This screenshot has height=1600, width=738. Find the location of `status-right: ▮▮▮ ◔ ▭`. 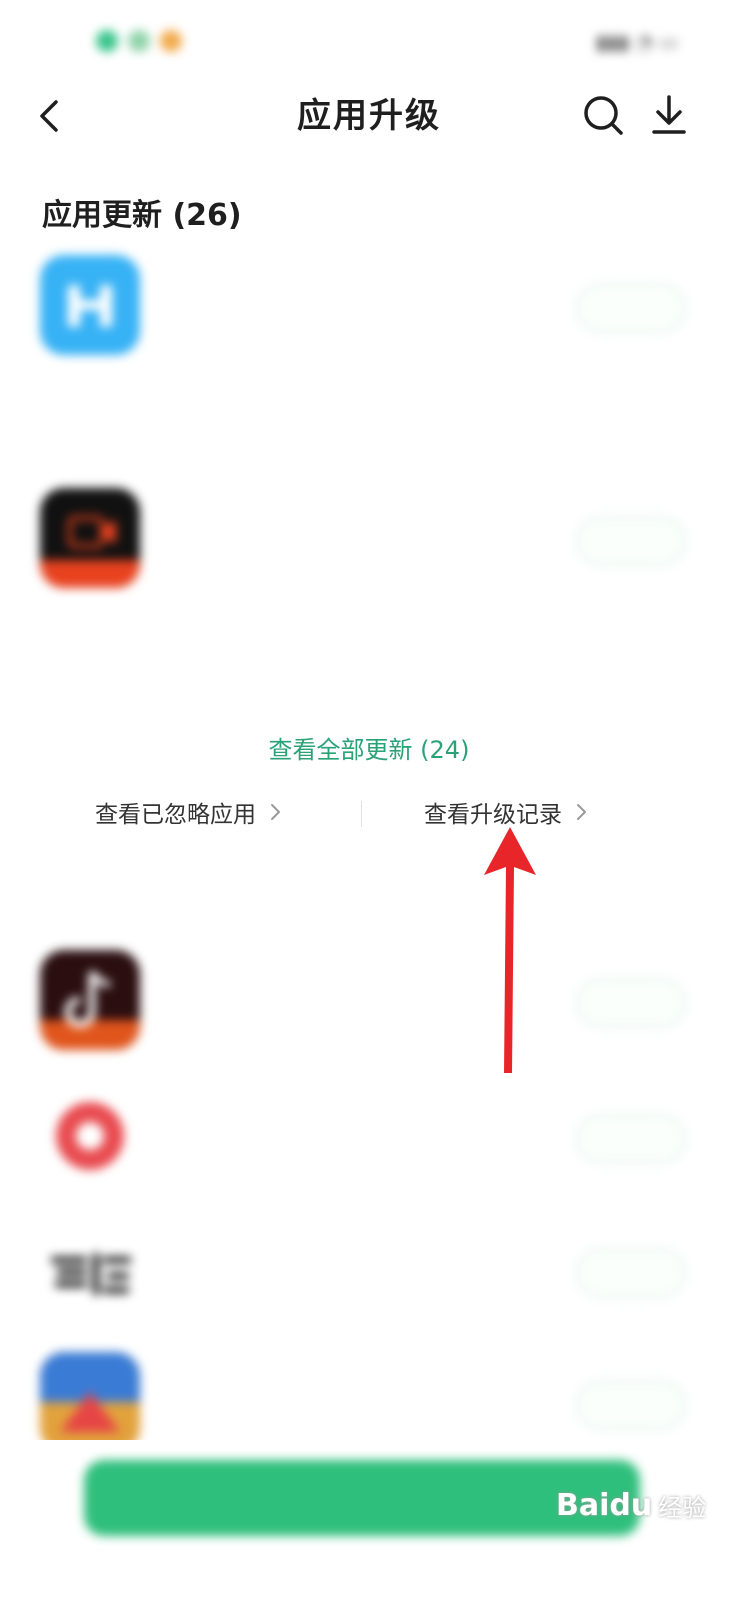

status-right: ▮▮▮ ◔ ▭ is located at coordinates (636, 42).